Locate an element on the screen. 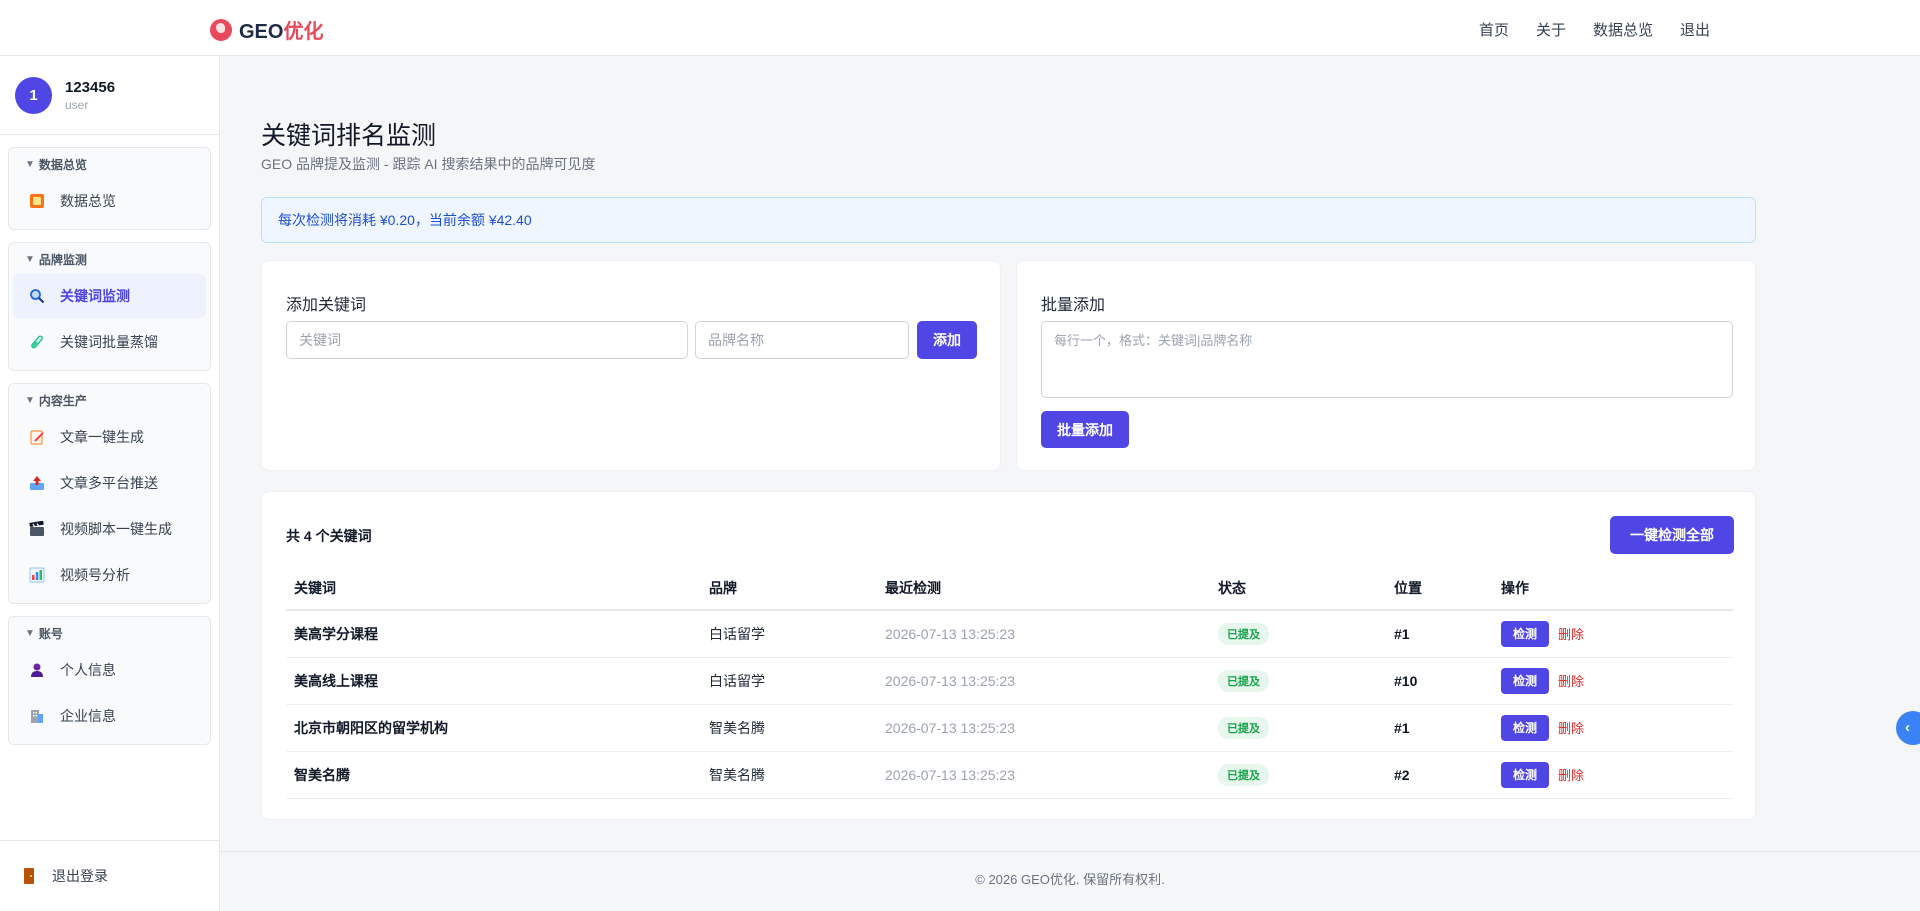 The height and width of the screenshot is (911, 1920). sidebar-group-content: ▼ 内容生产 文章一键生成 文章多平台推送 视频脚本一键生成 视频号分析 is located at coordinates (109, 493).